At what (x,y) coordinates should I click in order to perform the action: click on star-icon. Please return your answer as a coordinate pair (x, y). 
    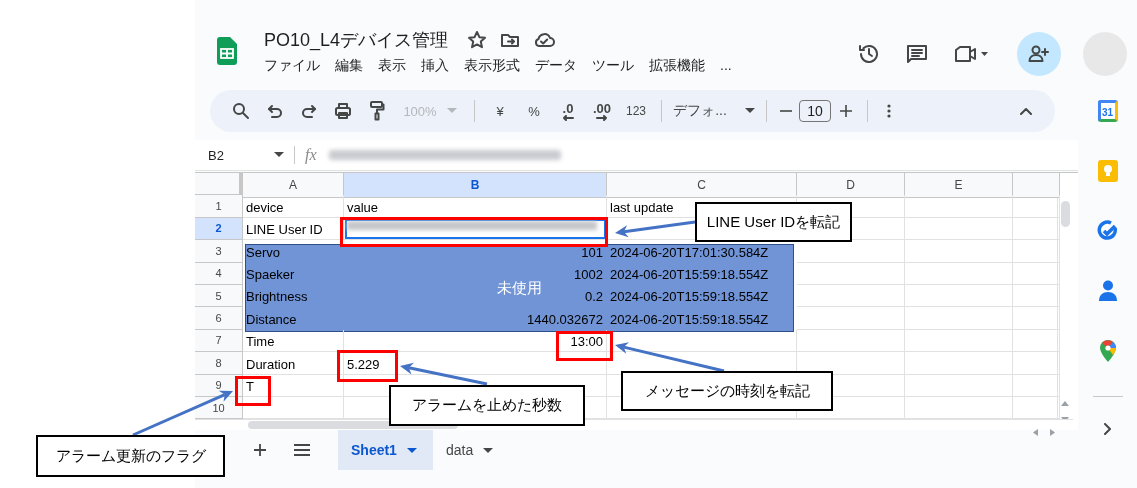
    Looking at the image, I should click on (477, 40).